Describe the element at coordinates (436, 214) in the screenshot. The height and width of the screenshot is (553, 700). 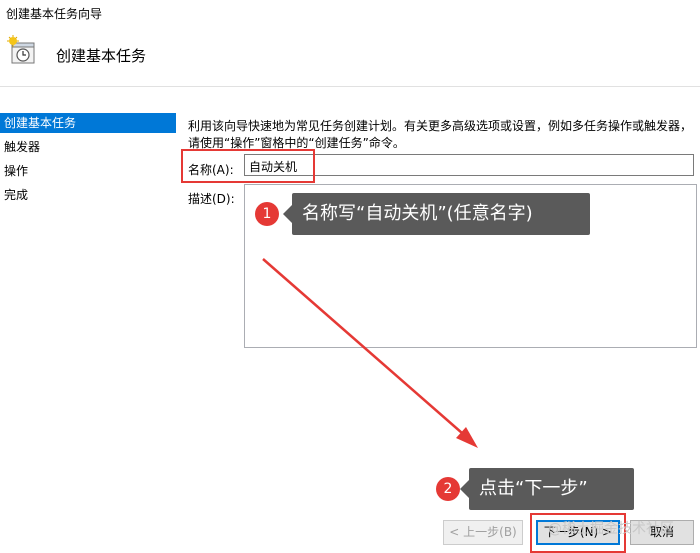
I see `annotation-callout-1: 名称写“自动关机”(任意名字)` at that location.